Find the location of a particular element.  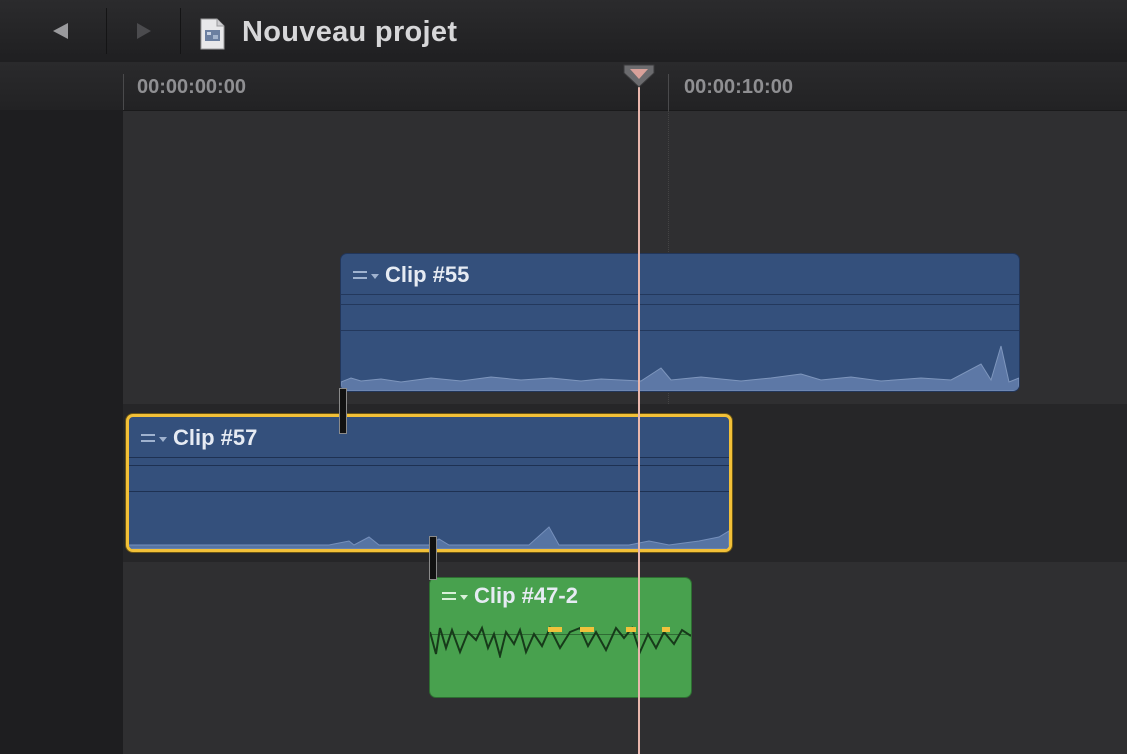

triangle-left-icon is located at coordinates (60, 31).